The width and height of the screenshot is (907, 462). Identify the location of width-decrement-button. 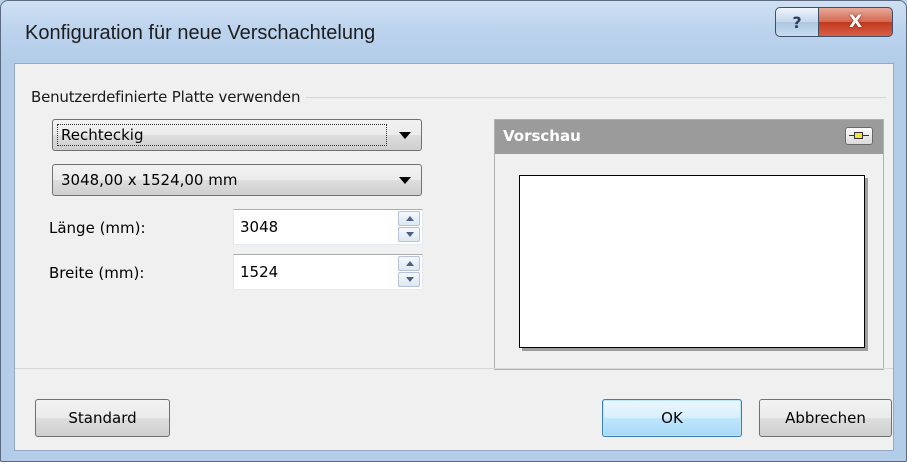
(409, 279).